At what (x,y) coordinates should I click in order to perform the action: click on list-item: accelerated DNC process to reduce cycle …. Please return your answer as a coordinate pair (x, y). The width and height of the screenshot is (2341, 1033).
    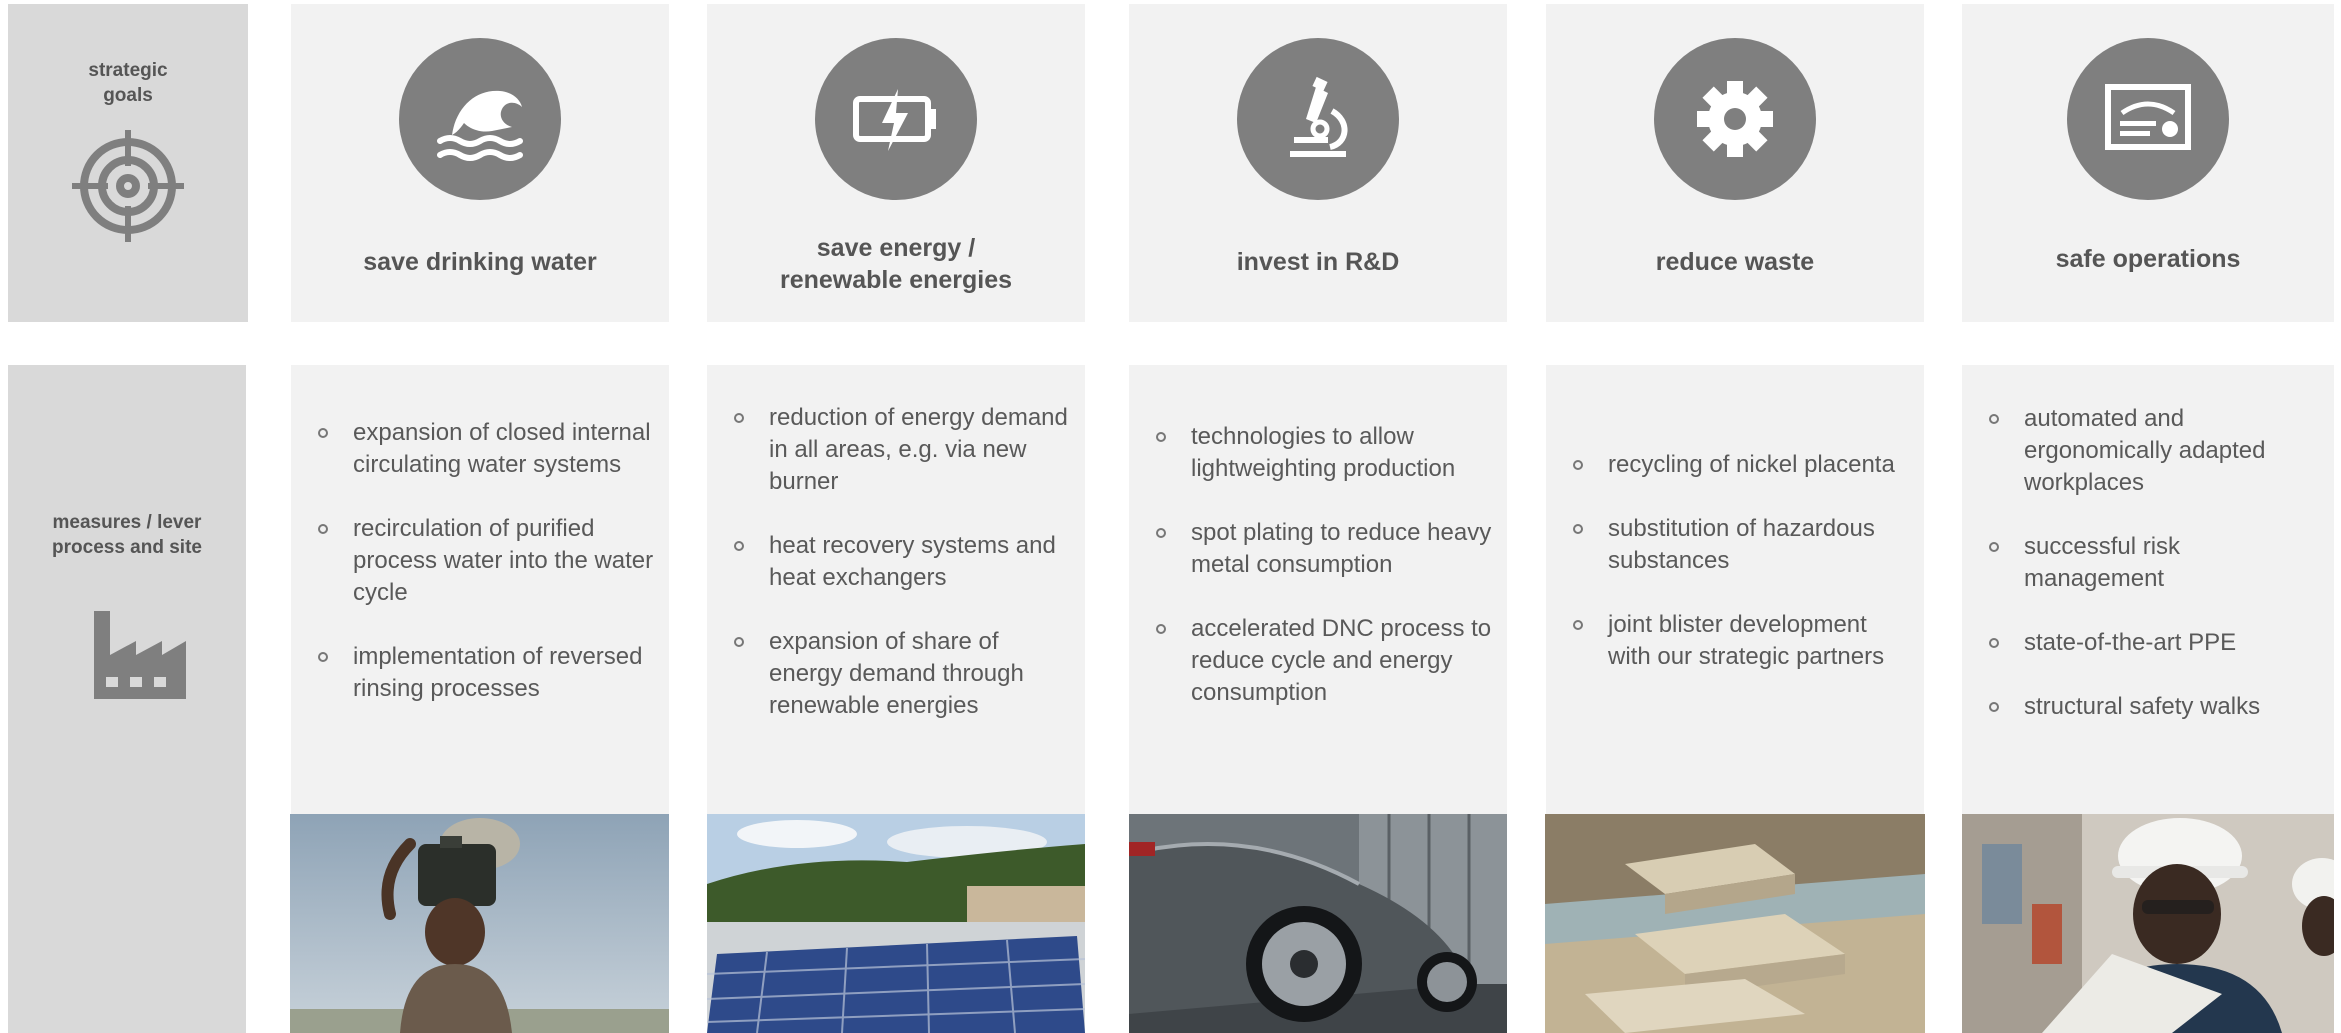
    Looking at the image, I should click on (1318, 661).